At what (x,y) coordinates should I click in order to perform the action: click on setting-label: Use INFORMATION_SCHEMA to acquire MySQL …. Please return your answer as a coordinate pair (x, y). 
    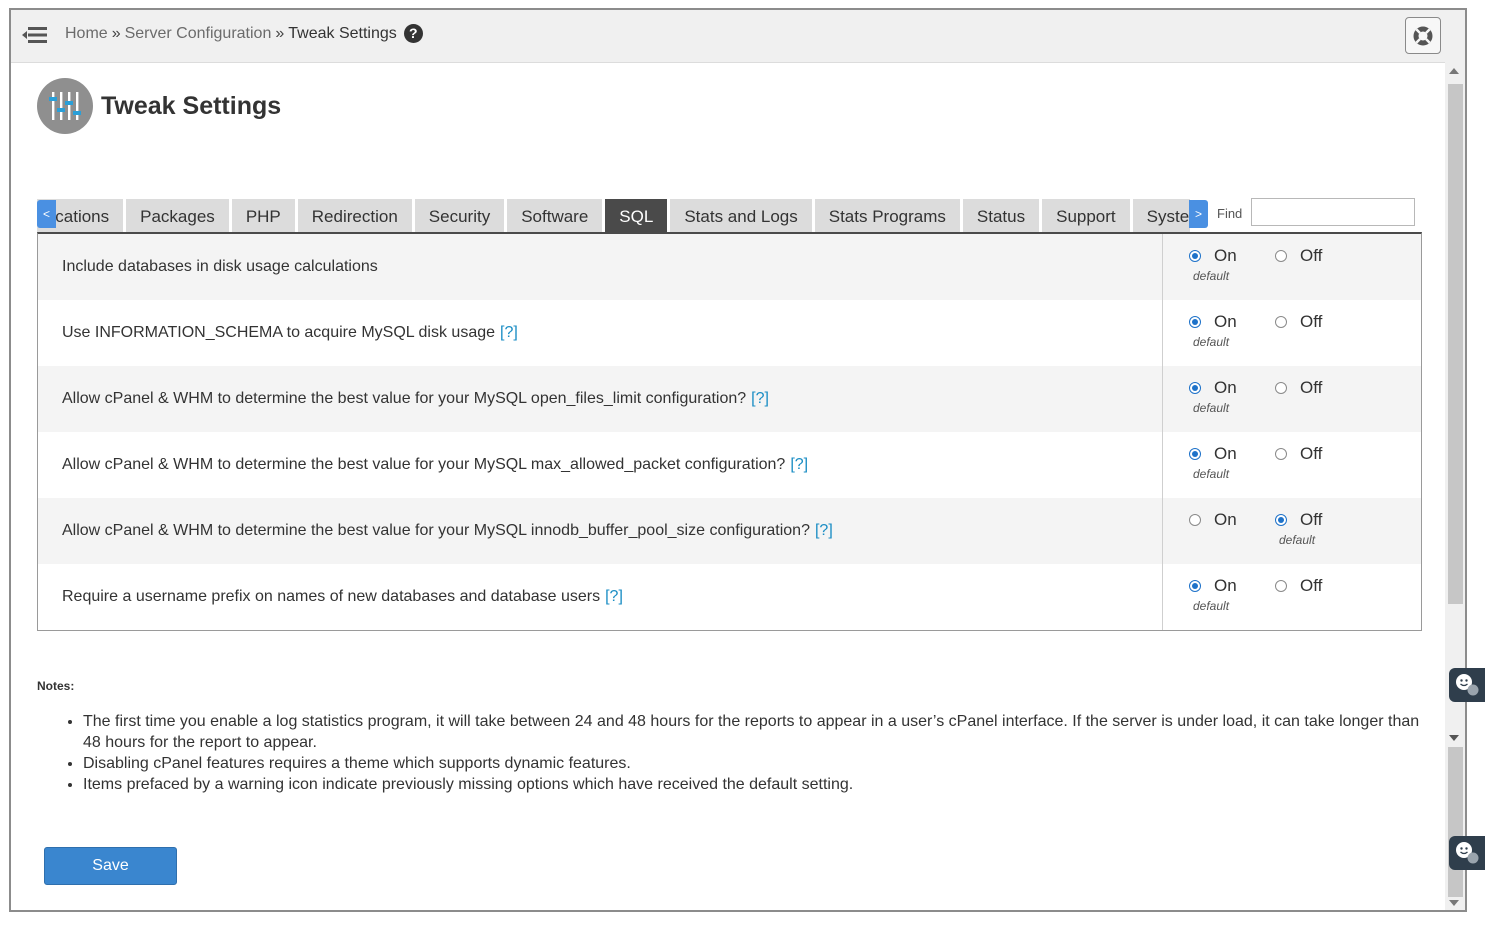
    Looking at the image, I should click on (279, 332).